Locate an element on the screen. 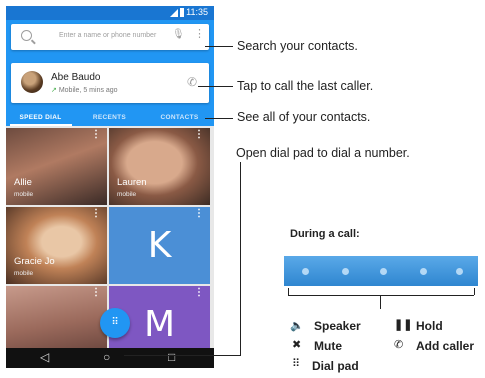 This screenshot has width=485, height=378. home-button: ○ is located at coordinates (106, 357).